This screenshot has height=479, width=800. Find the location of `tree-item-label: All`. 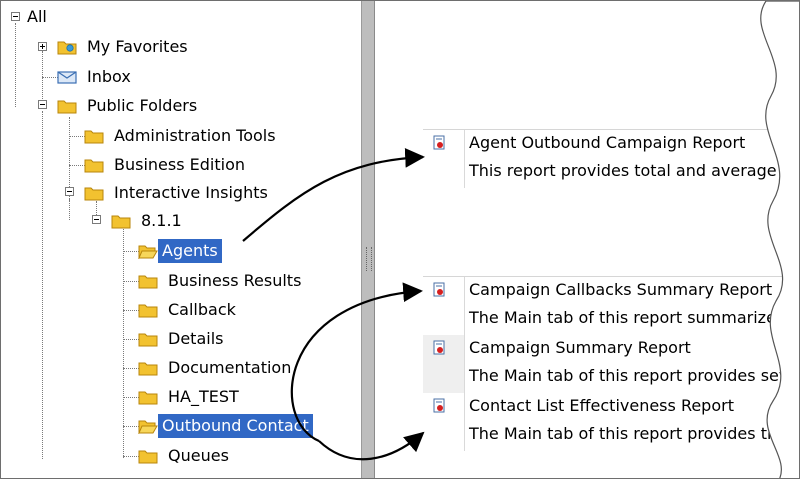

tree-item-label: All is located at coordinates (37, 16).